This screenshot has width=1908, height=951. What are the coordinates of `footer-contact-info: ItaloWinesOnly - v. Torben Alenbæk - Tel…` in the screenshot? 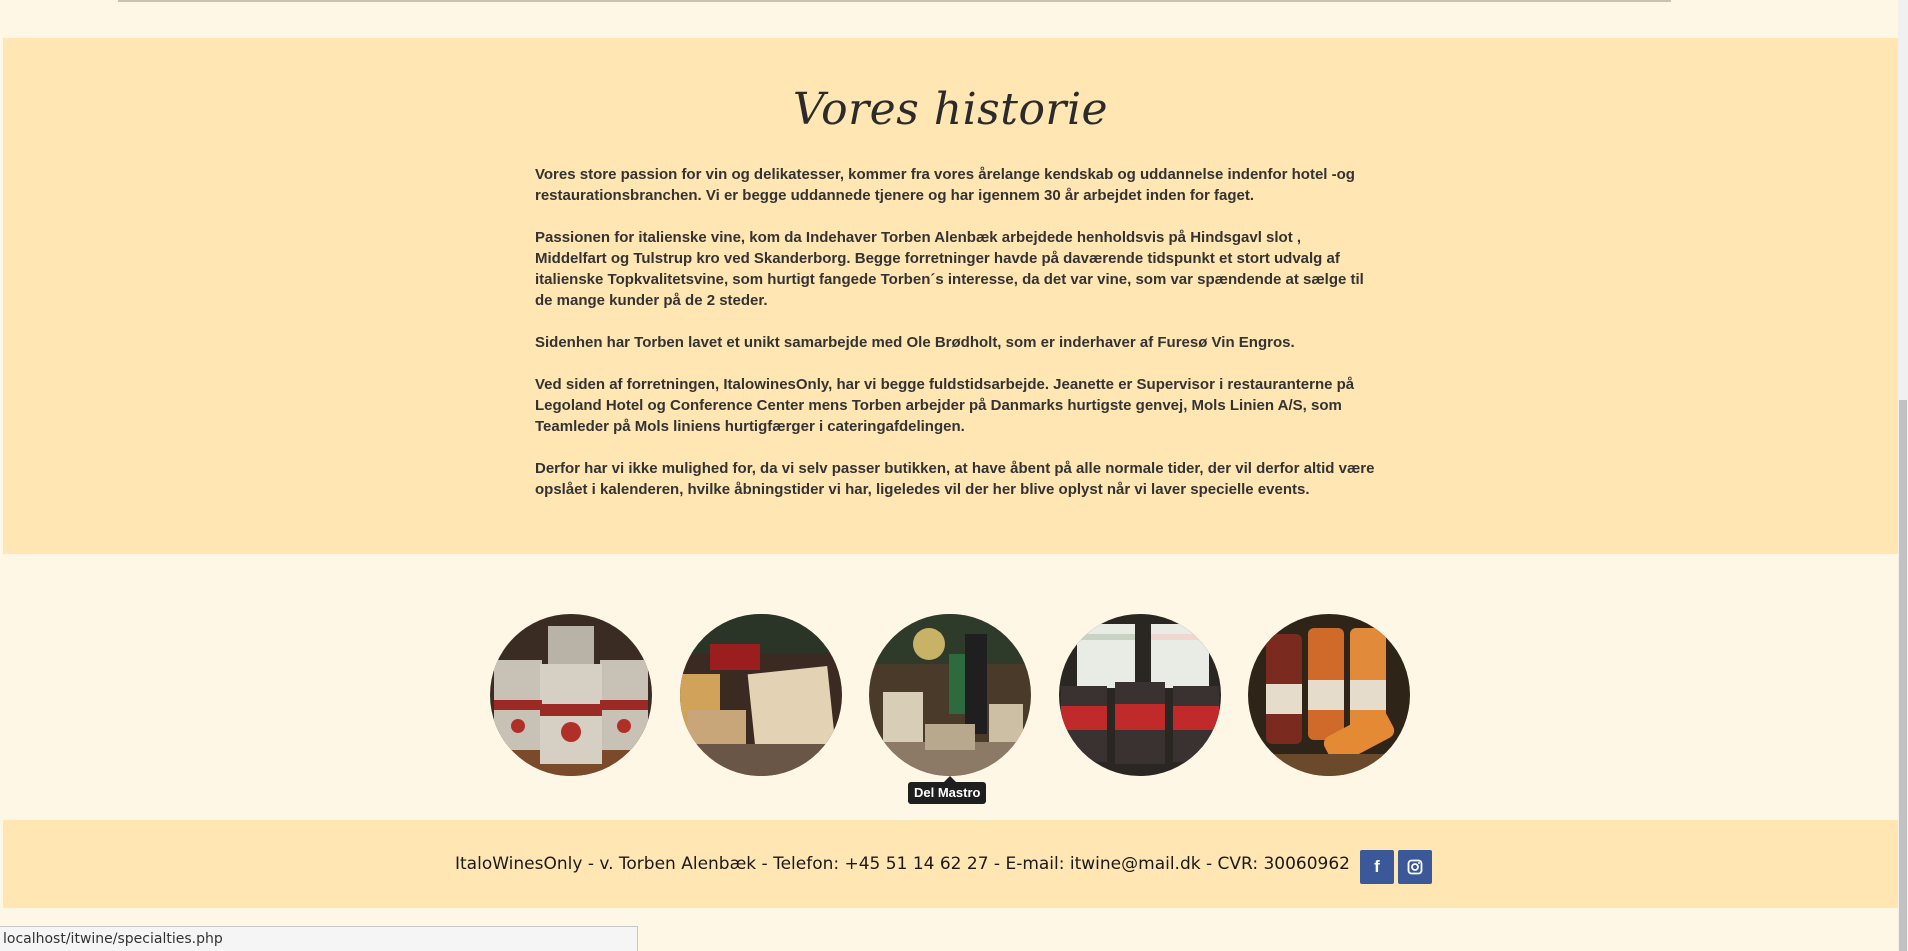 It's located at (902, 864).